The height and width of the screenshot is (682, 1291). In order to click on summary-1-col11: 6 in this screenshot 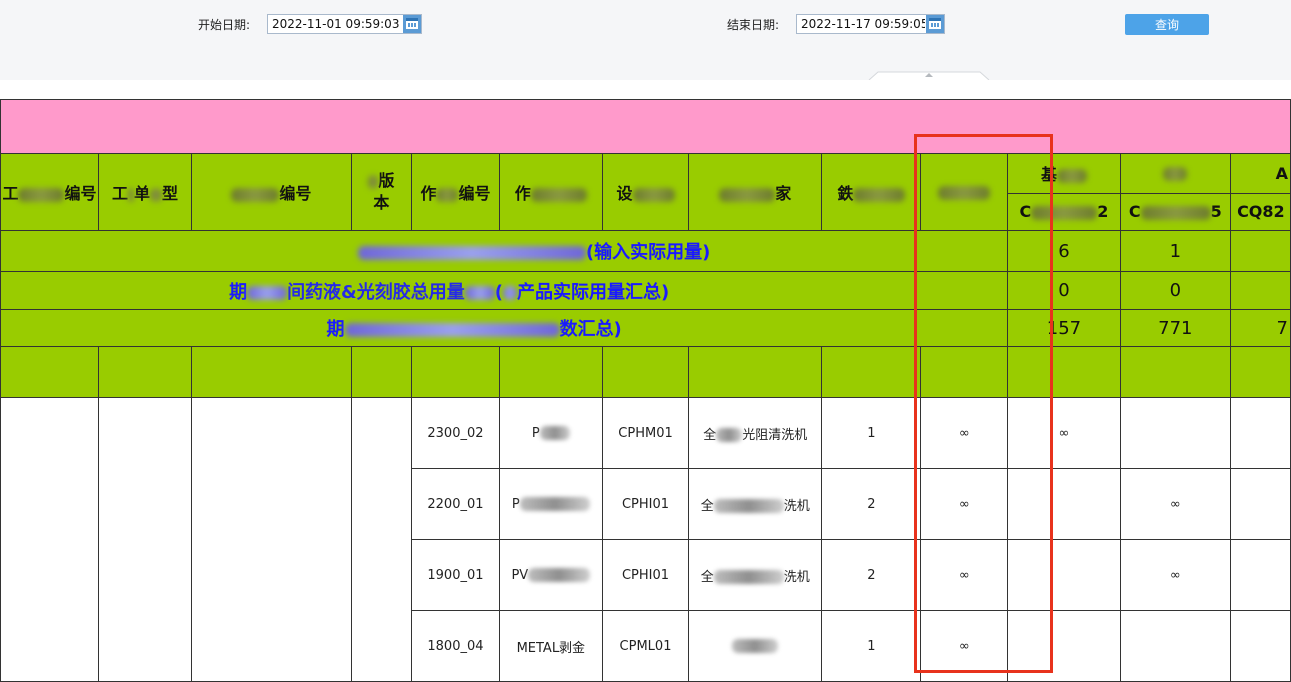, I will do `click(1064, 251)`.